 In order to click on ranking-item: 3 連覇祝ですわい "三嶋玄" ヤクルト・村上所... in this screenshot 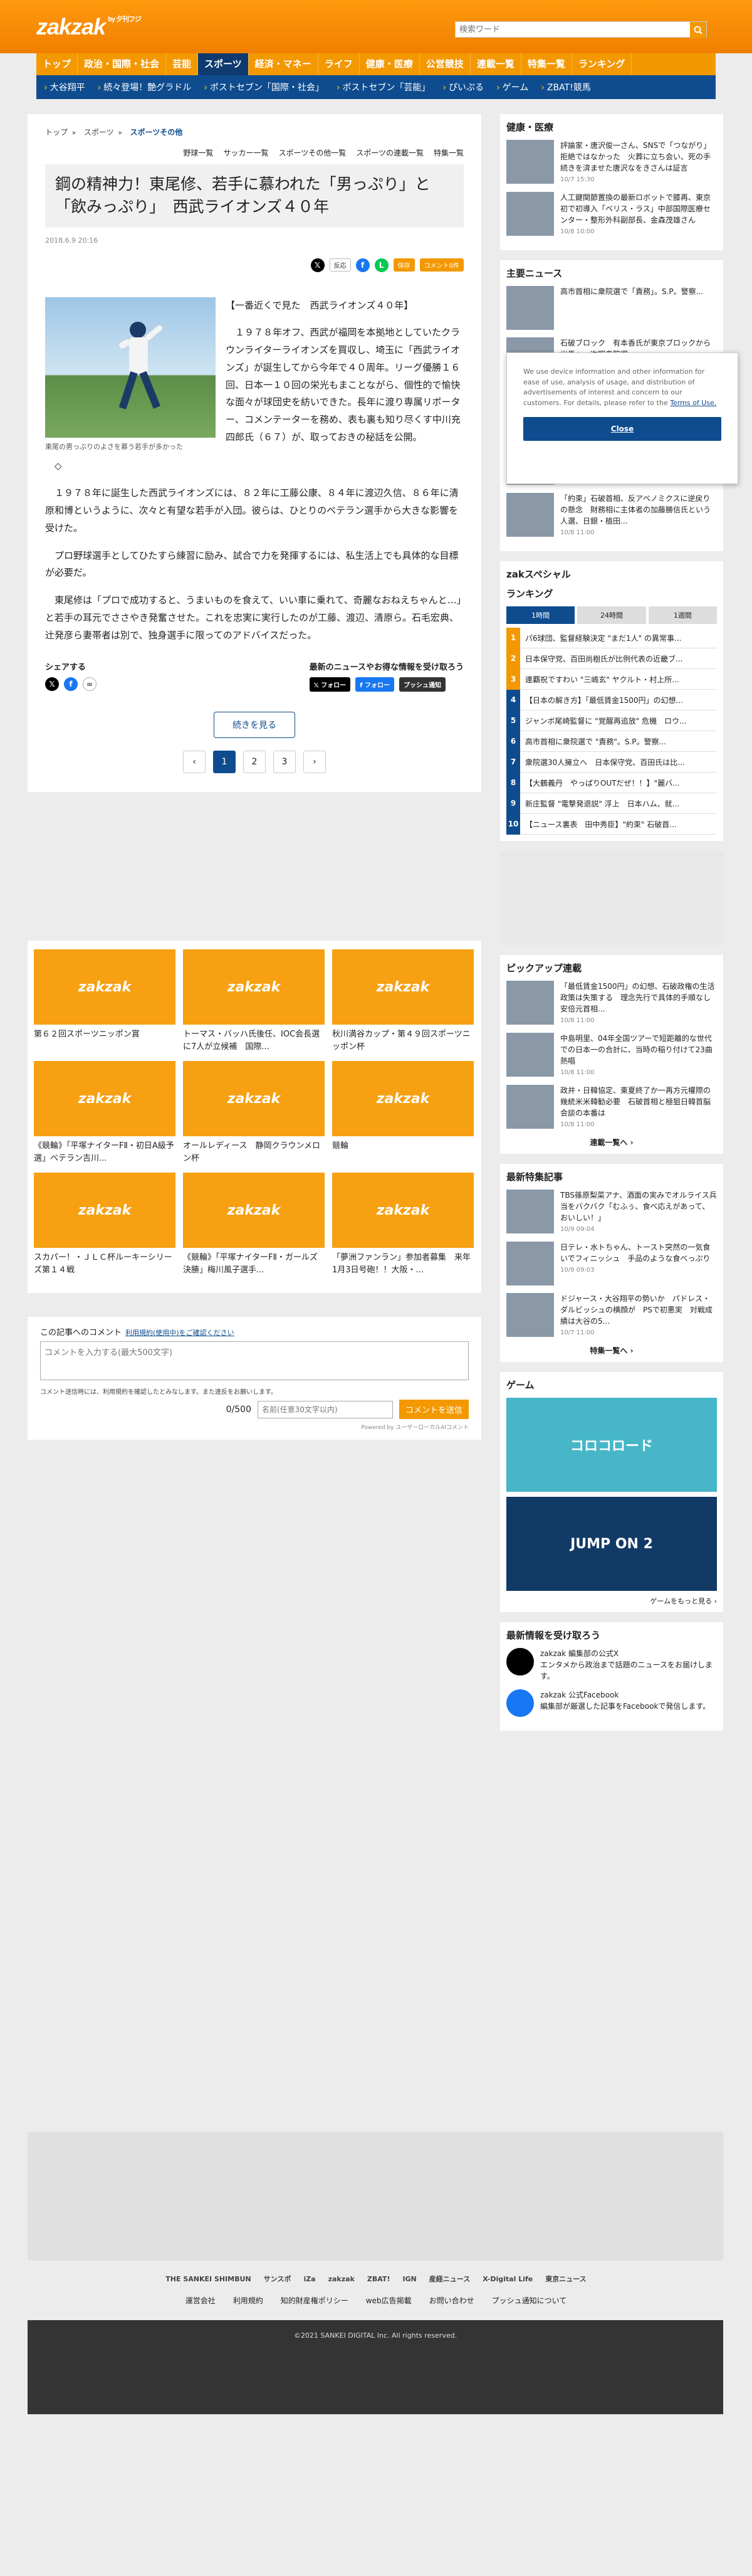, I will do `click(611, 679)`.